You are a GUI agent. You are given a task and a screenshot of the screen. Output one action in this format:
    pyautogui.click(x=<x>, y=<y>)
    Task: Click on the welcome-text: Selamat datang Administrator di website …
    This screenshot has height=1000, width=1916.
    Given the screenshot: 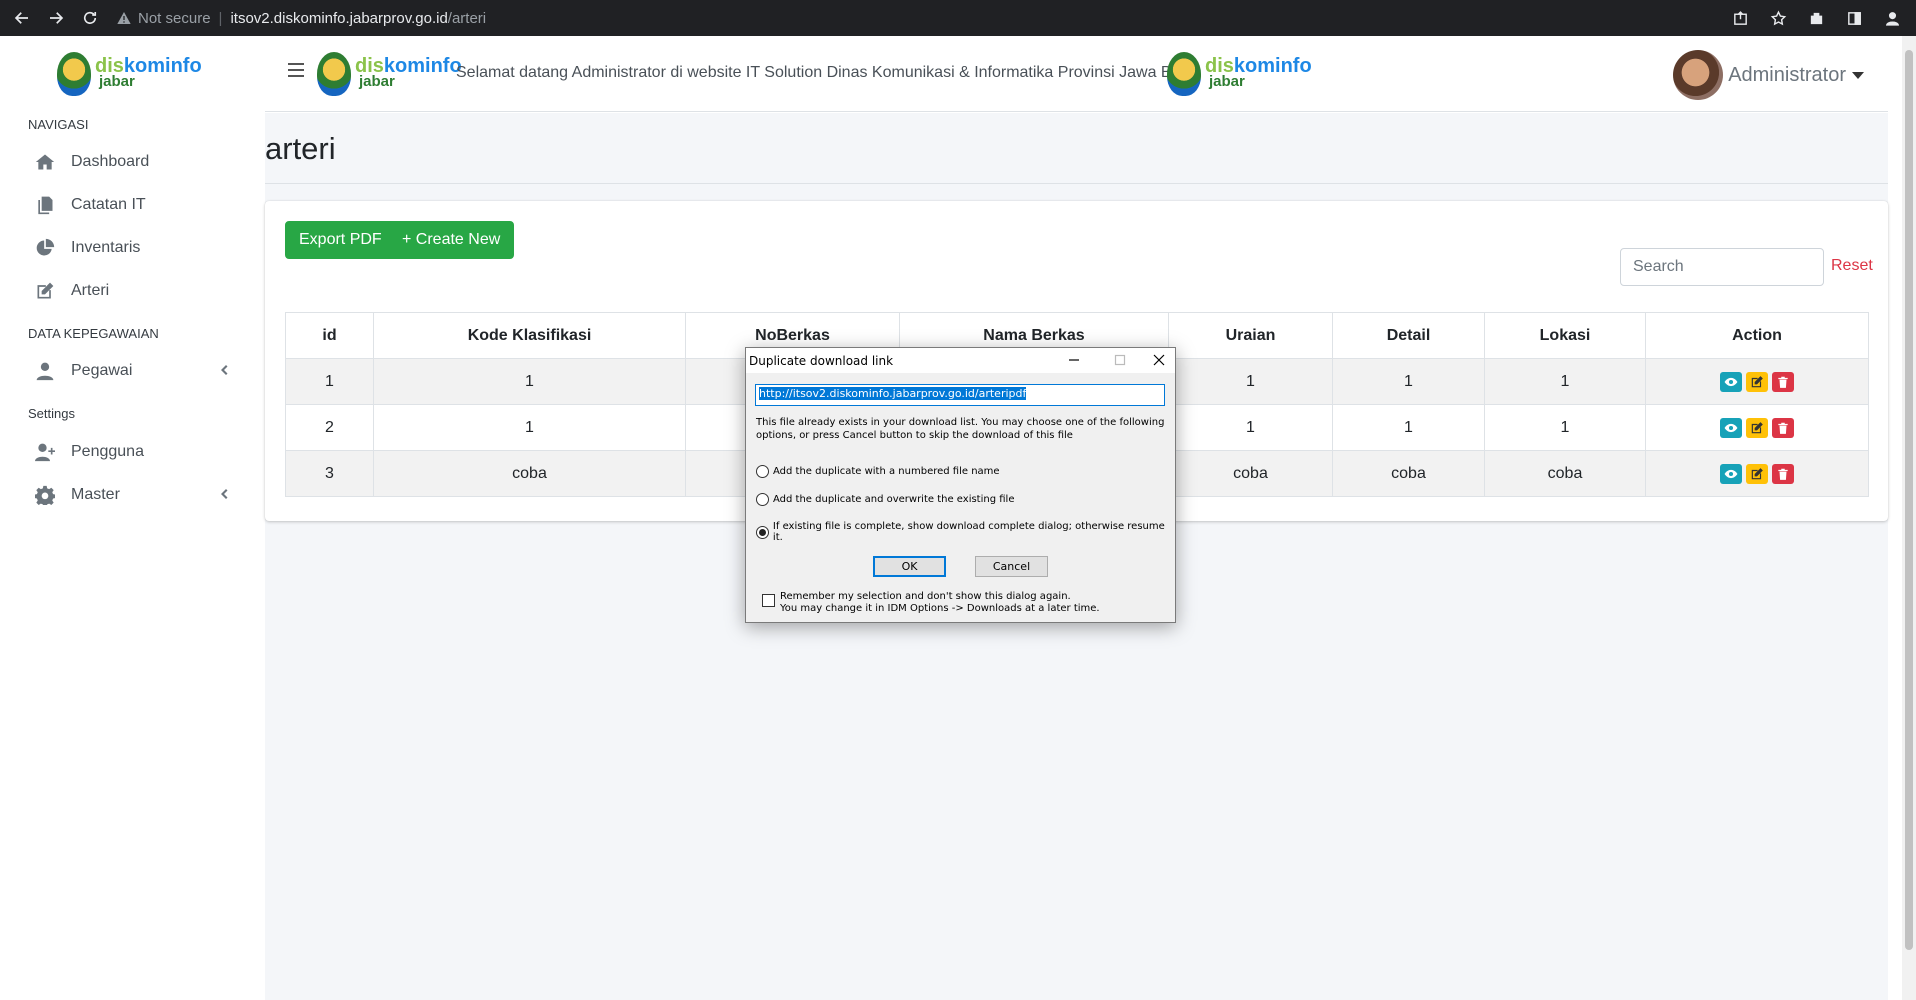 What is the action you would take?
    pyautogui.click(x=828, y=72)
    